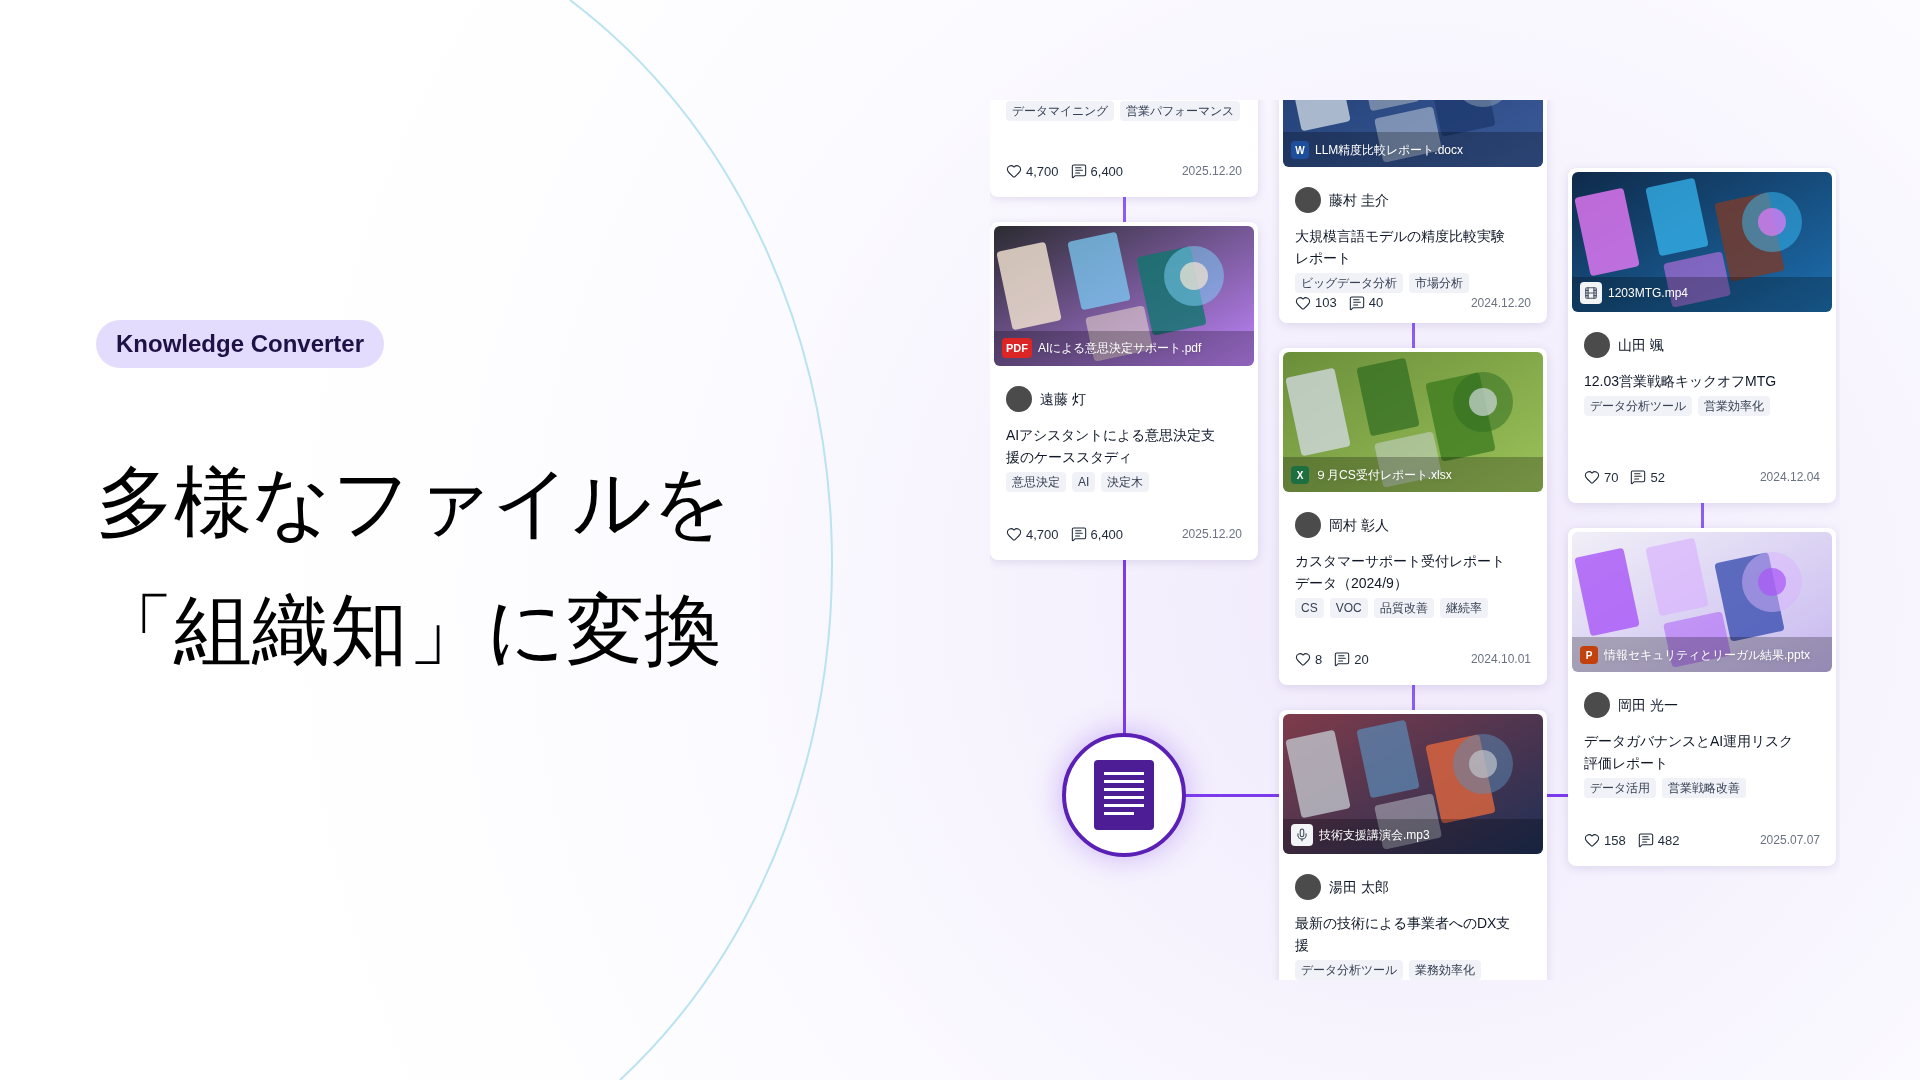 The image size is (1920, 1080). I want to click on file-card: 1203MTG.mp4 山田 颯 12.03営業戦略キックオフMTG データ分析ツール 営業効率化 70 52 2024.12.04, so click(1702, 335).